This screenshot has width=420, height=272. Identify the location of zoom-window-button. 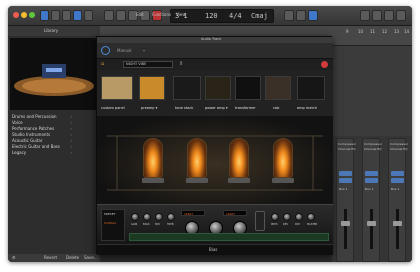
(32, 15).